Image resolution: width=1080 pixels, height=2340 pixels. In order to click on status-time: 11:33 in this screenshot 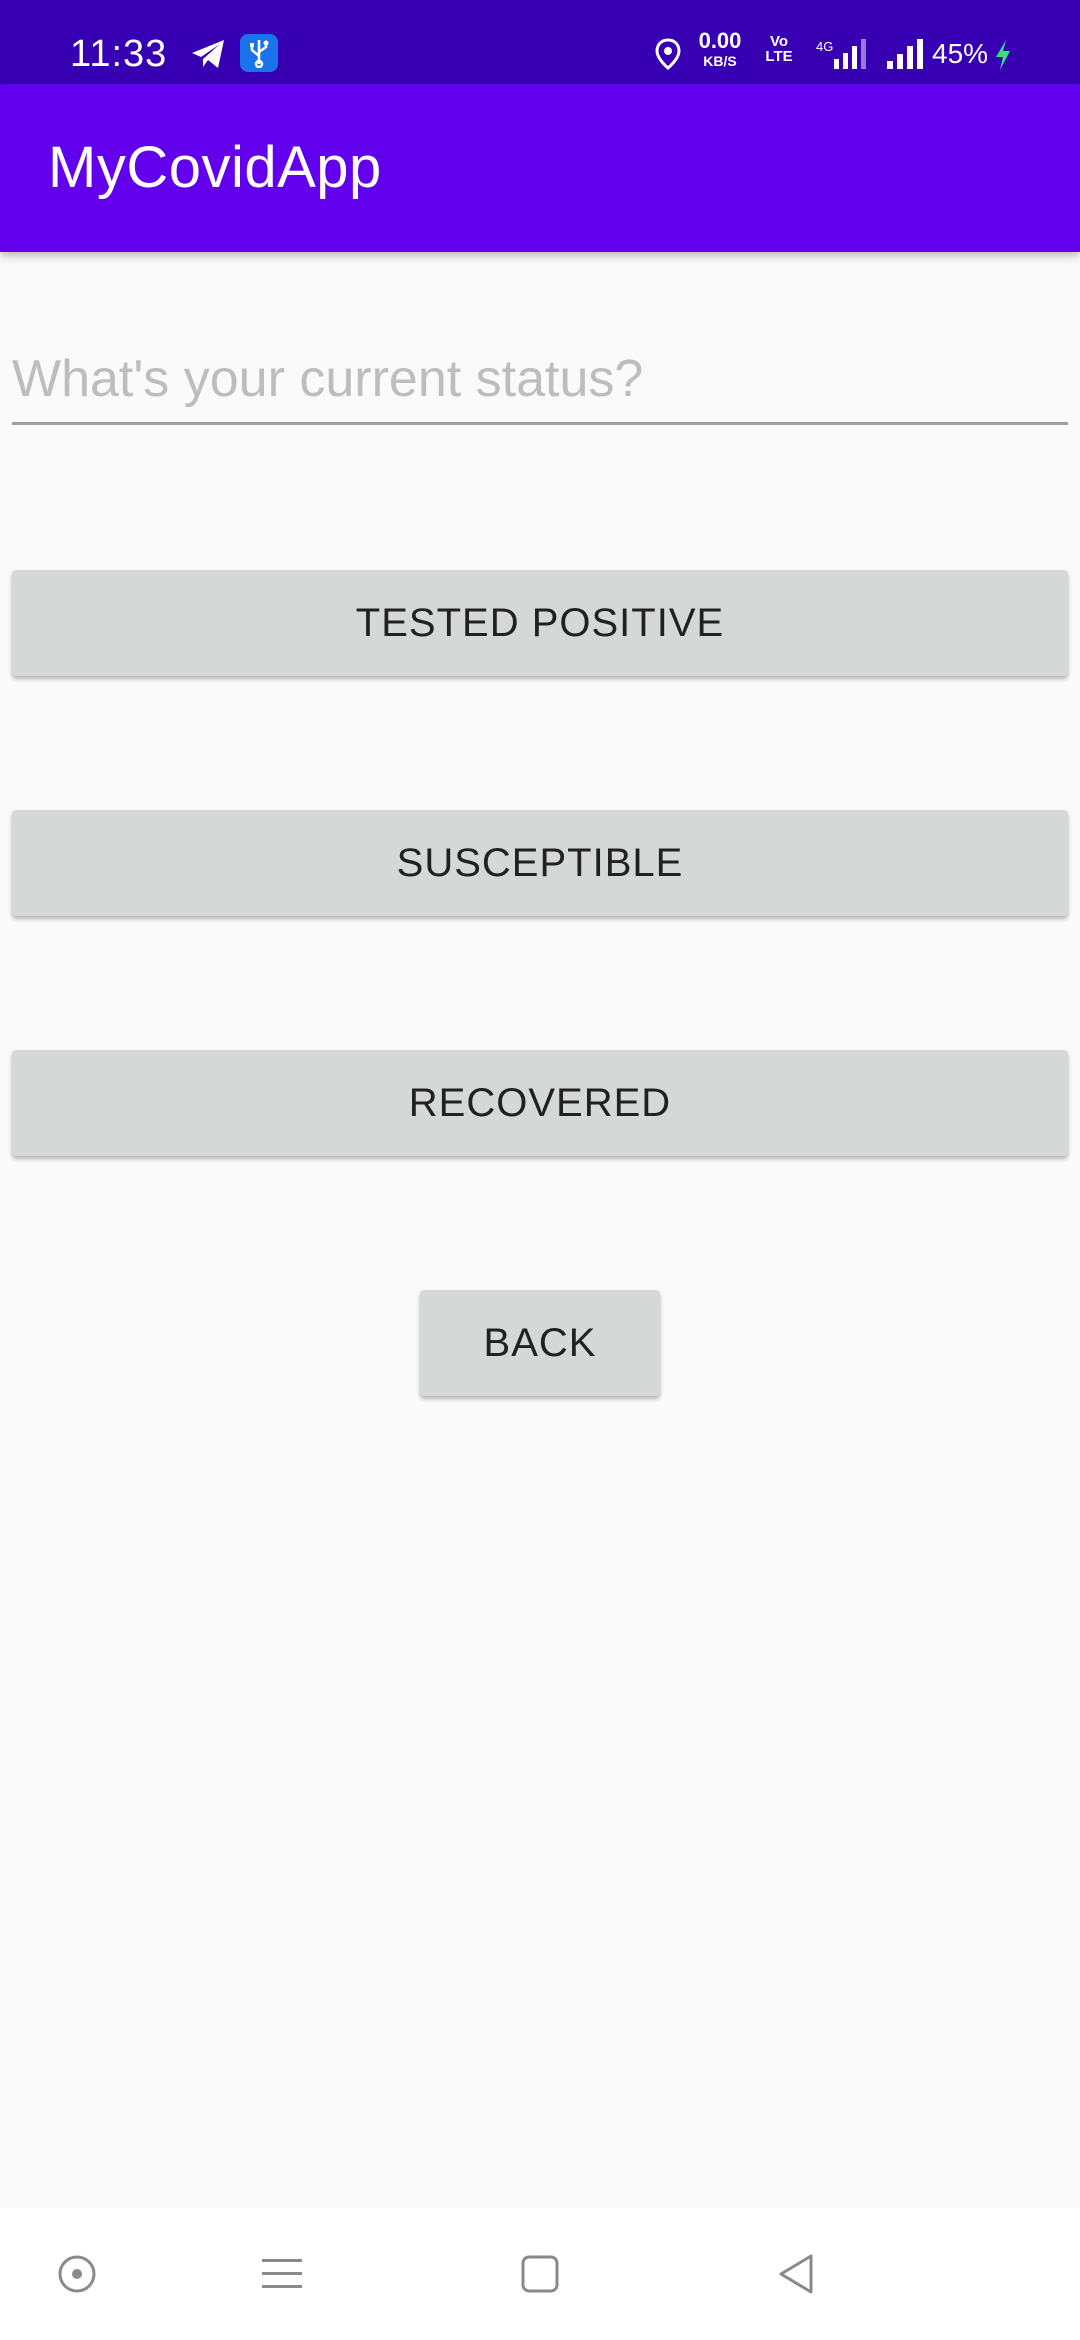, I will do `click(119, 54)`.